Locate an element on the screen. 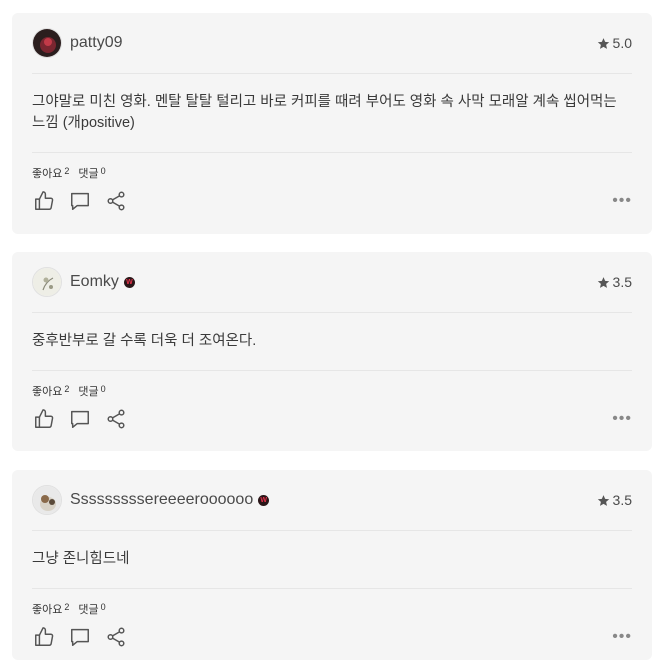 This screenshot has width=655, height=660. username: Eomky is located at coordinates (94, 282).